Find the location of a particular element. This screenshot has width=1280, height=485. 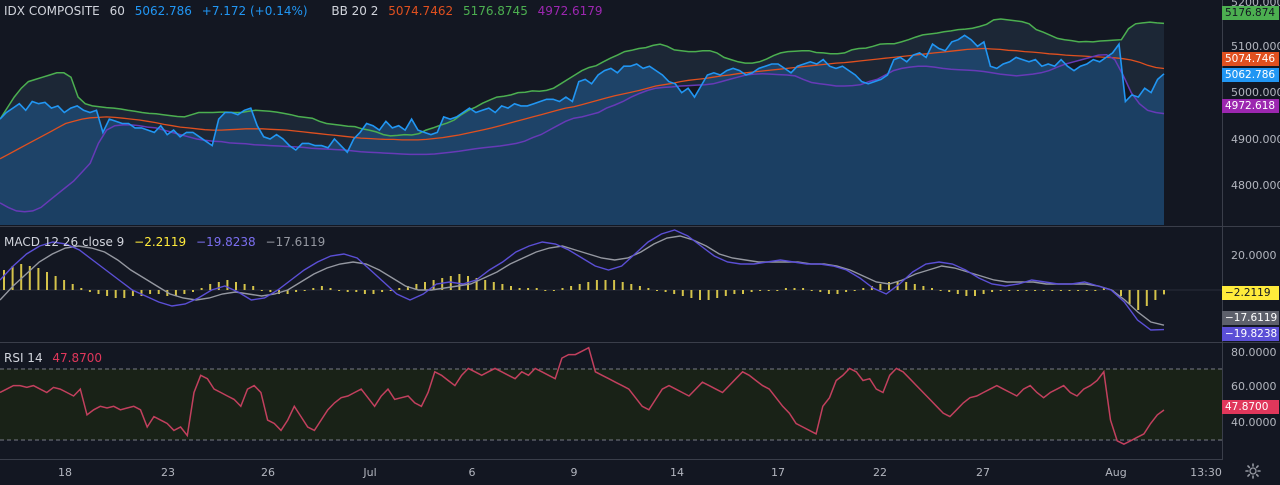

bb-basis-price-tag: 5074.746 is located at coordinates (1250, 59).